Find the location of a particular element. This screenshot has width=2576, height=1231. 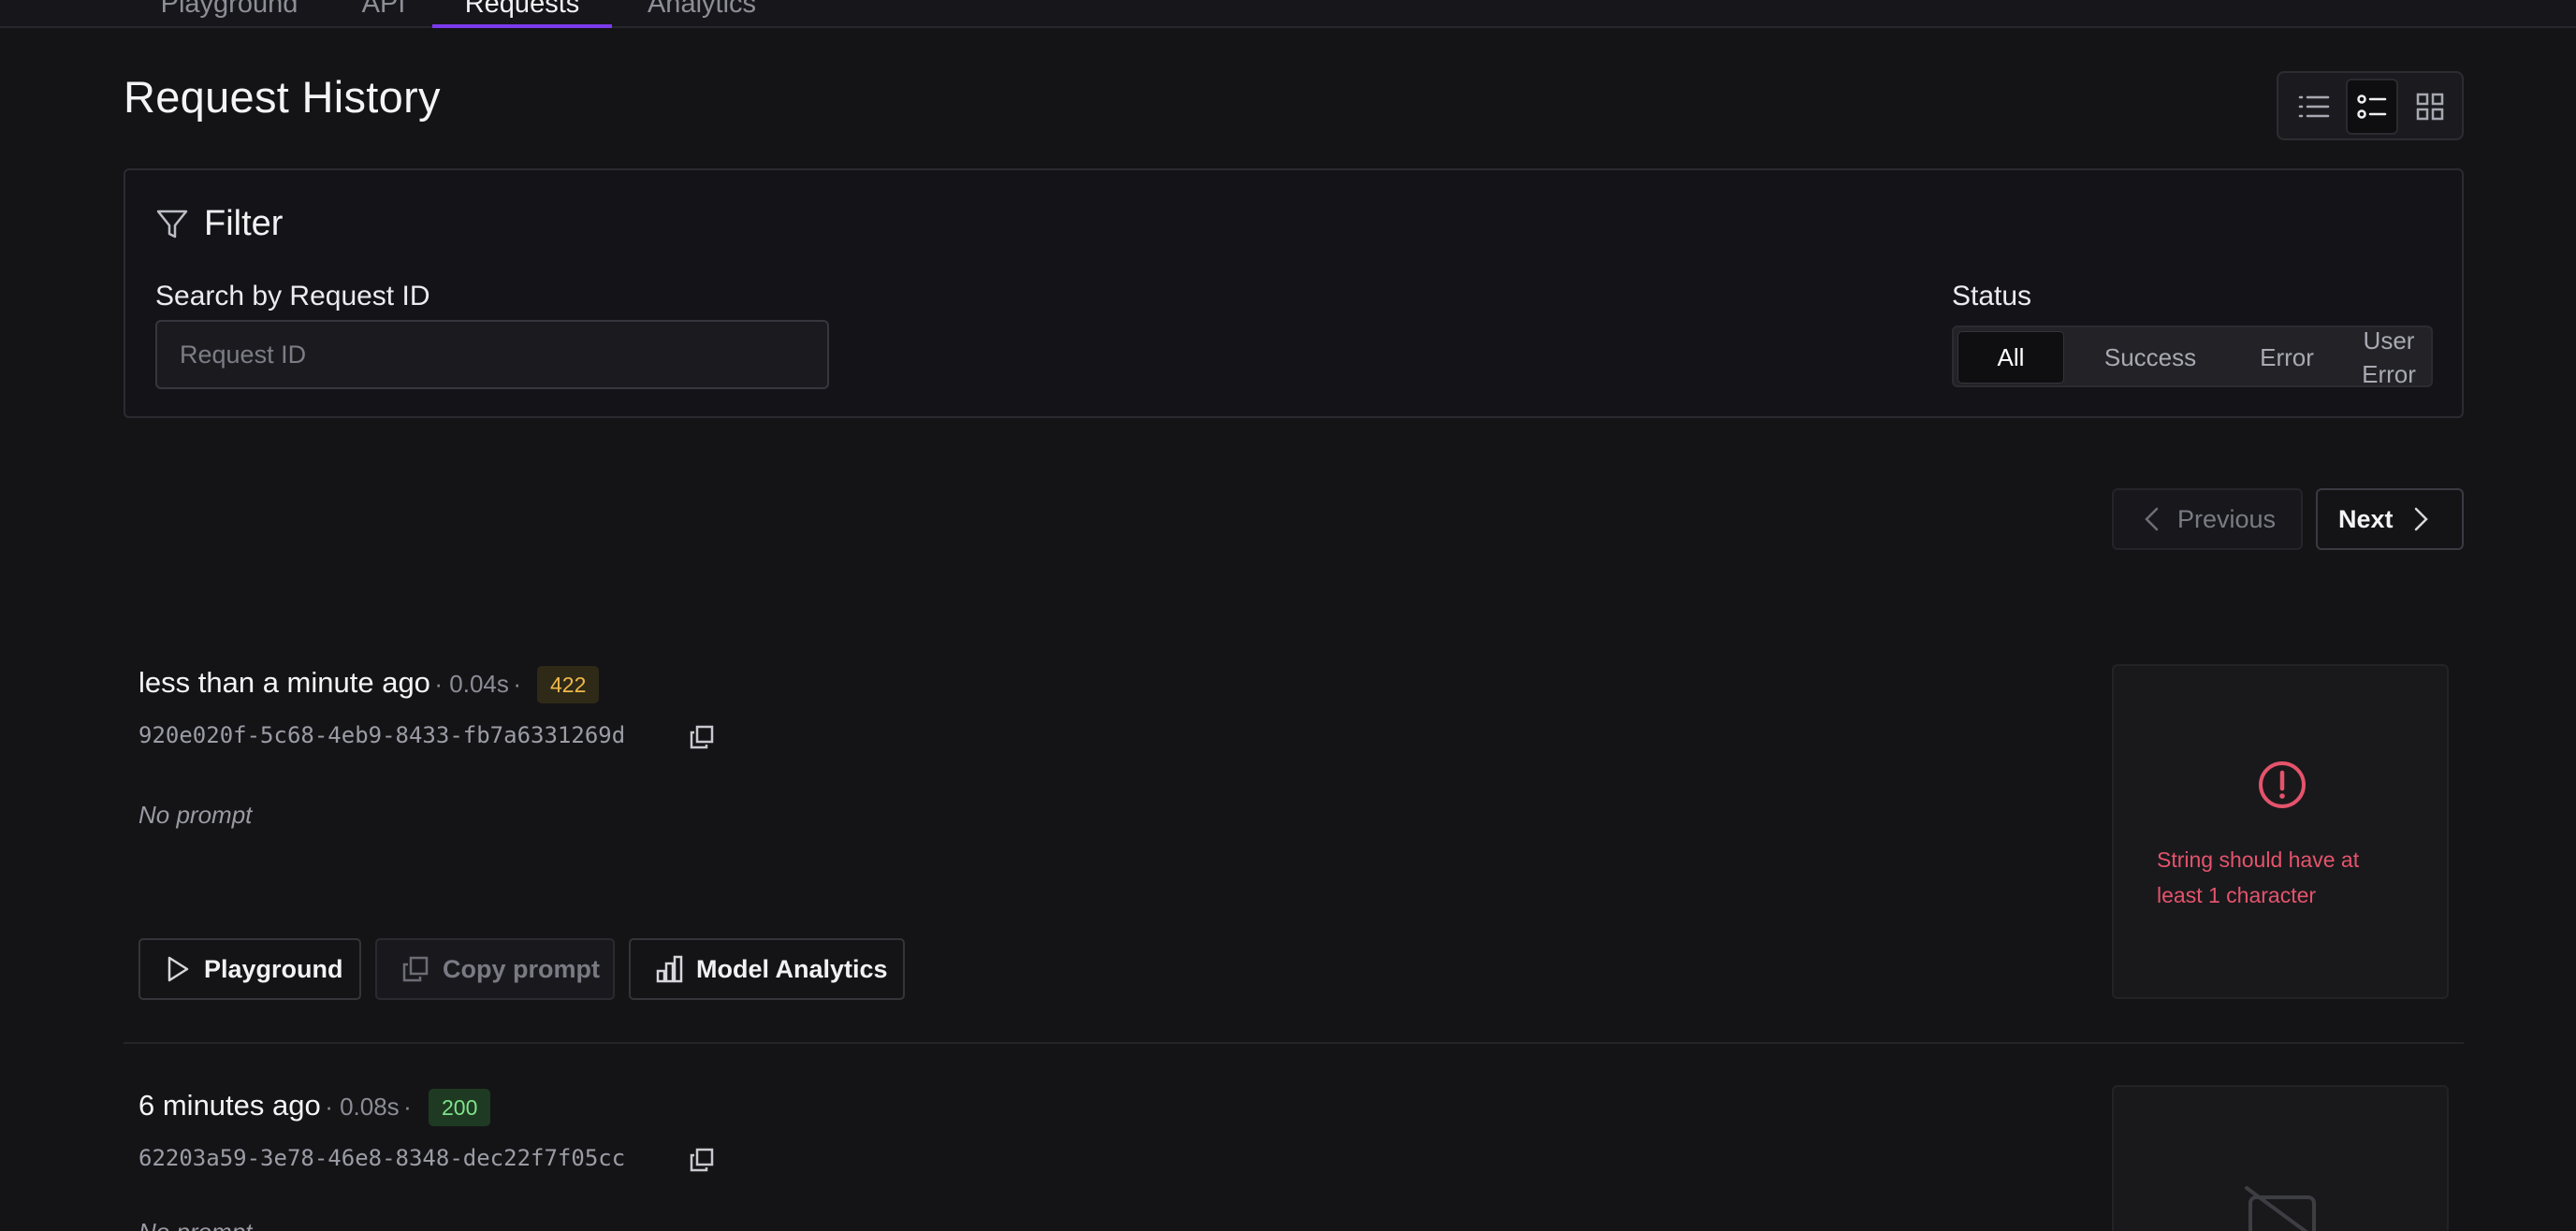

bar-chart-icon is located at coordinates (669, 969).